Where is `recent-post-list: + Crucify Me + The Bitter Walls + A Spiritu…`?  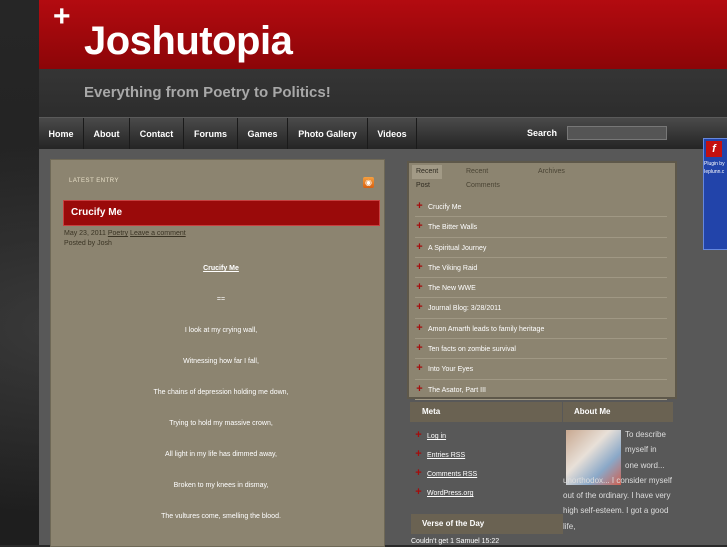
recent-post-list: + Crucify Me + The Bitter Walls + A Spiritu… is located at coordinates (541, 298).